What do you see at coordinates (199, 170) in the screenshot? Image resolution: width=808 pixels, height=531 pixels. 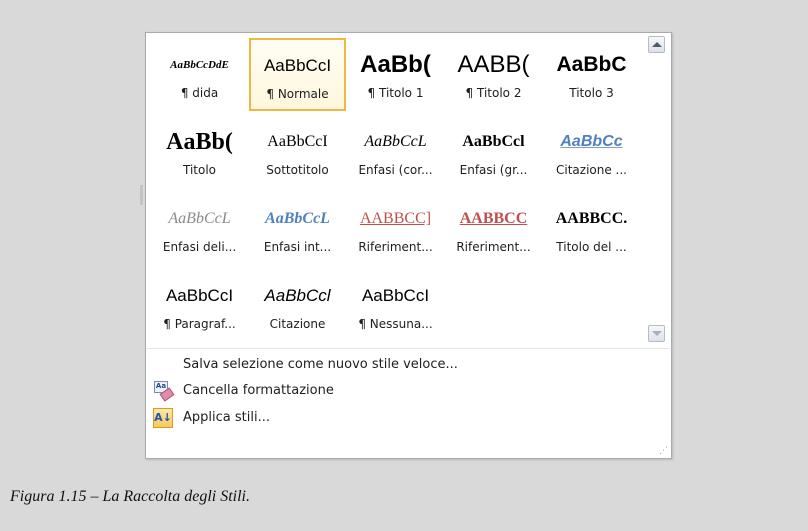 I see `style-name: Titolo` at bounding box center [199, 170].